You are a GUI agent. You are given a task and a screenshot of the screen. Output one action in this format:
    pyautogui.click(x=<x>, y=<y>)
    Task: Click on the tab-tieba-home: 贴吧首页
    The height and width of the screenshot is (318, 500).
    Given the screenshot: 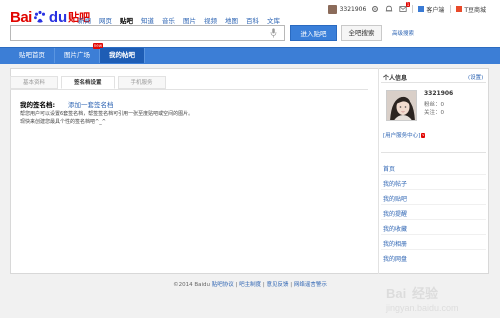 What is the action you would take?
    pyautogui.click(x=32, y=55)
    